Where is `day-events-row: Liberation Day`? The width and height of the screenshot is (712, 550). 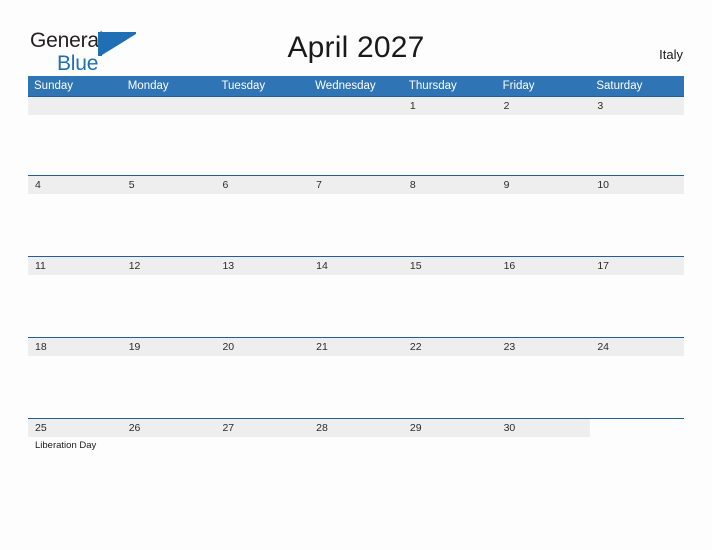 day-events-row: Liberation Day is located at coordinates (356, 444).